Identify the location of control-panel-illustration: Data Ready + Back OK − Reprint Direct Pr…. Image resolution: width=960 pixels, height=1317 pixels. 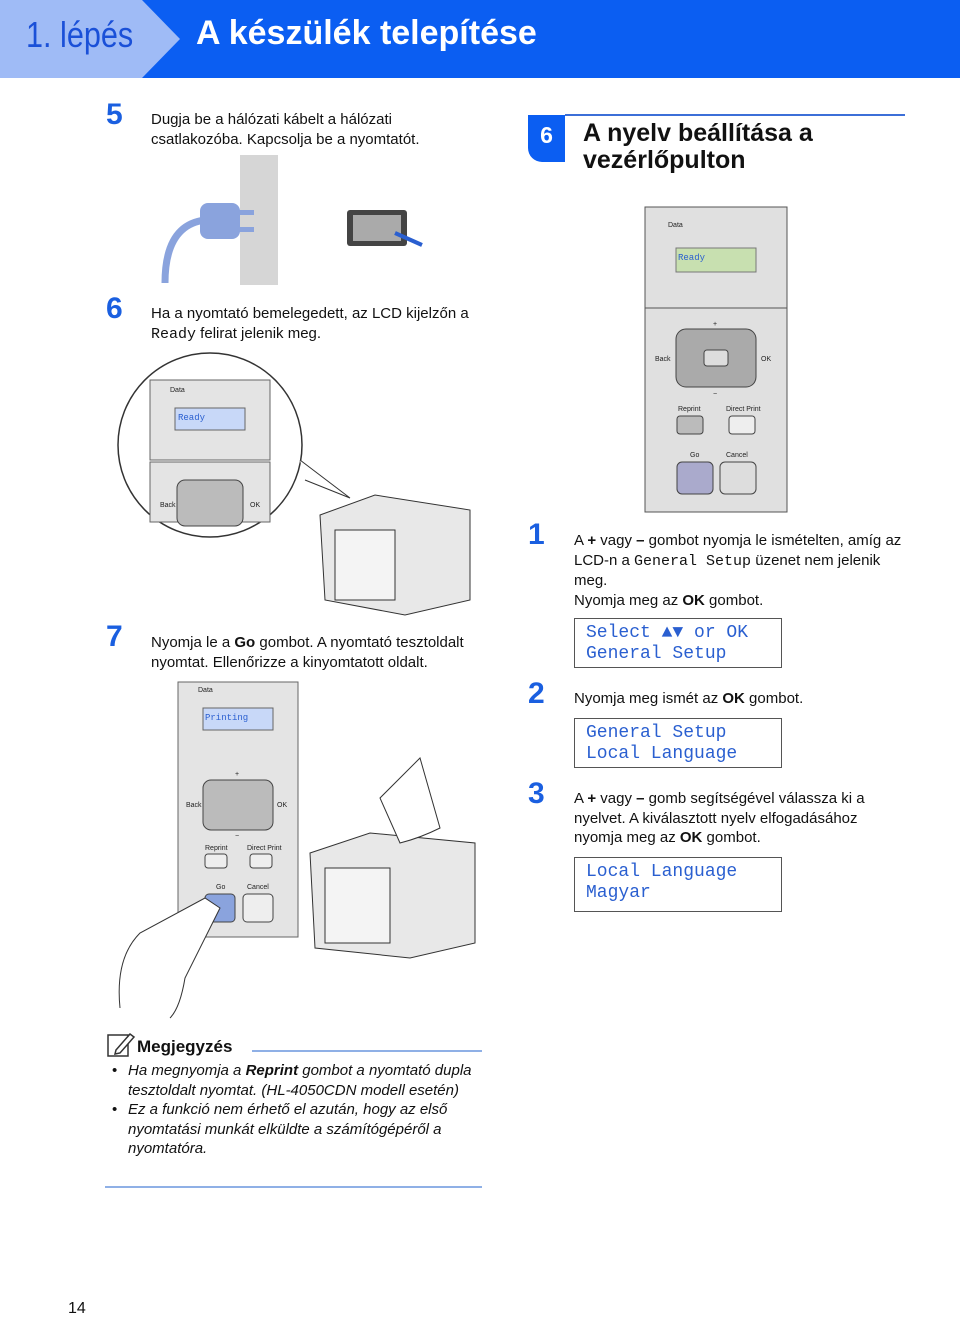
(716, 359).